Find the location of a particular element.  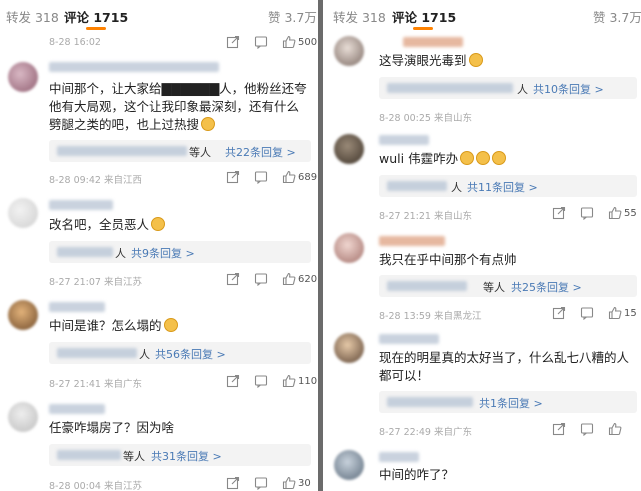

reply-box: 等人 共31条回复 > is located at coordinates (180, 455).